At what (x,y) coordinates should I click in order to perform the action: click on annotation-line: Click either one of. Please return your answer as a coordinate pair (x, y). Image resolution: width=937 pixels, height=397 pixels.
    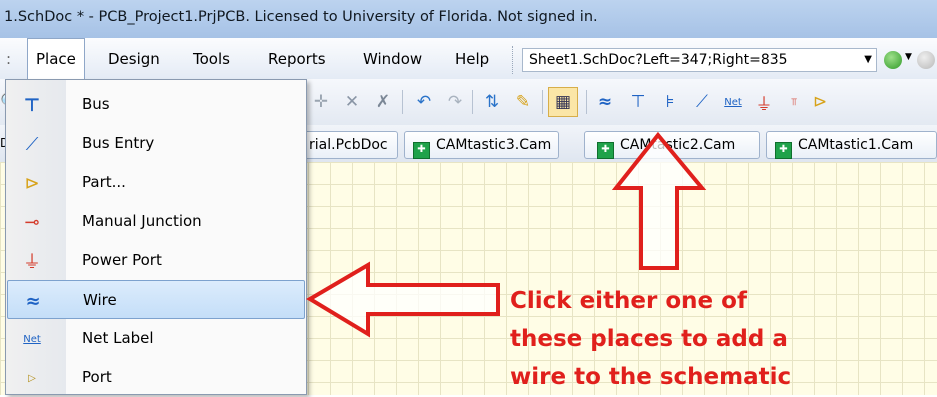
    Looking at the image, I should click on (628, 301).